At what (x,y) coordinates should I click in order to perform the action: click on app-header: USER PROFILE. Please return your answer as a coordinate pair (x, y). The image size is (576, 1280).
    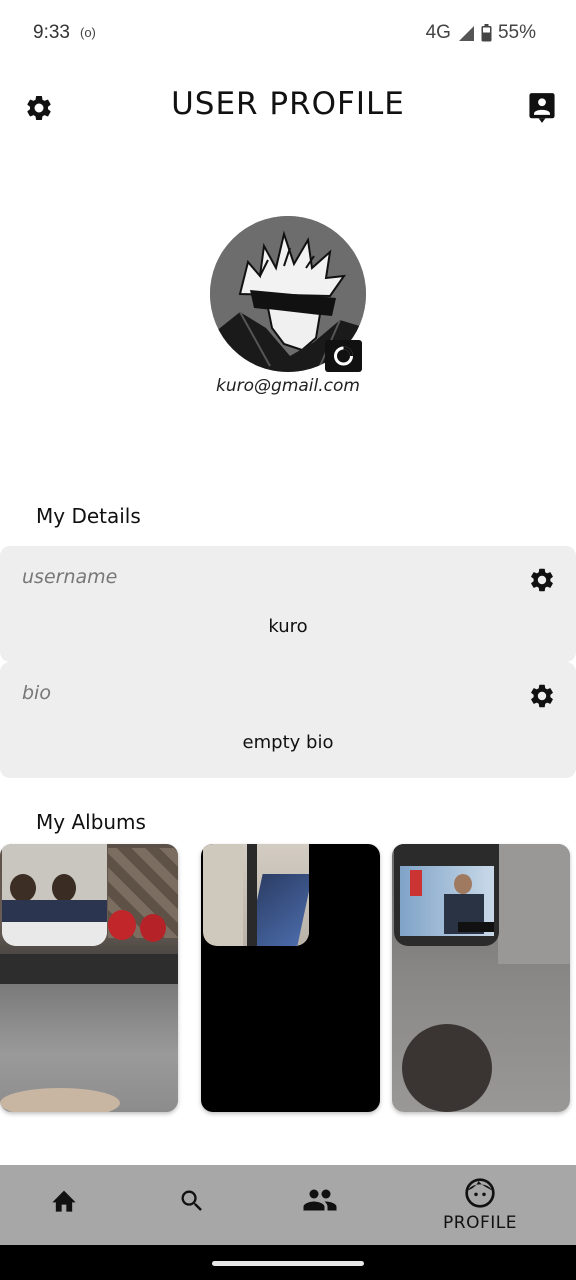
    Looking at the image, I should click on (288, 108).